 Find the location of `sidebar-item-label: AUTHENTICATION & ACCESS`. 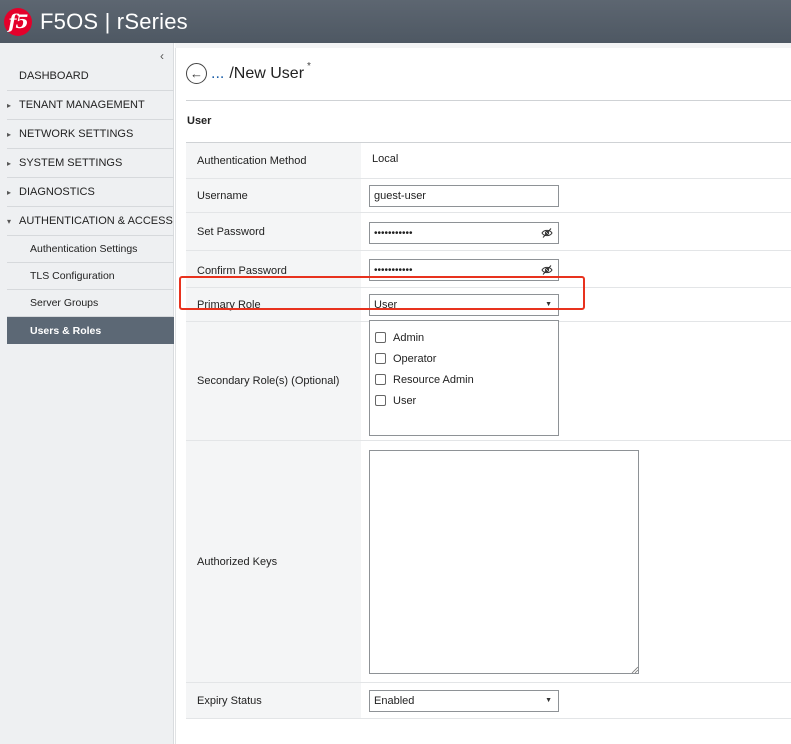

sidebar-item-label: AUTHENTICATION & ACCESS is located at coordinates (96, 221).